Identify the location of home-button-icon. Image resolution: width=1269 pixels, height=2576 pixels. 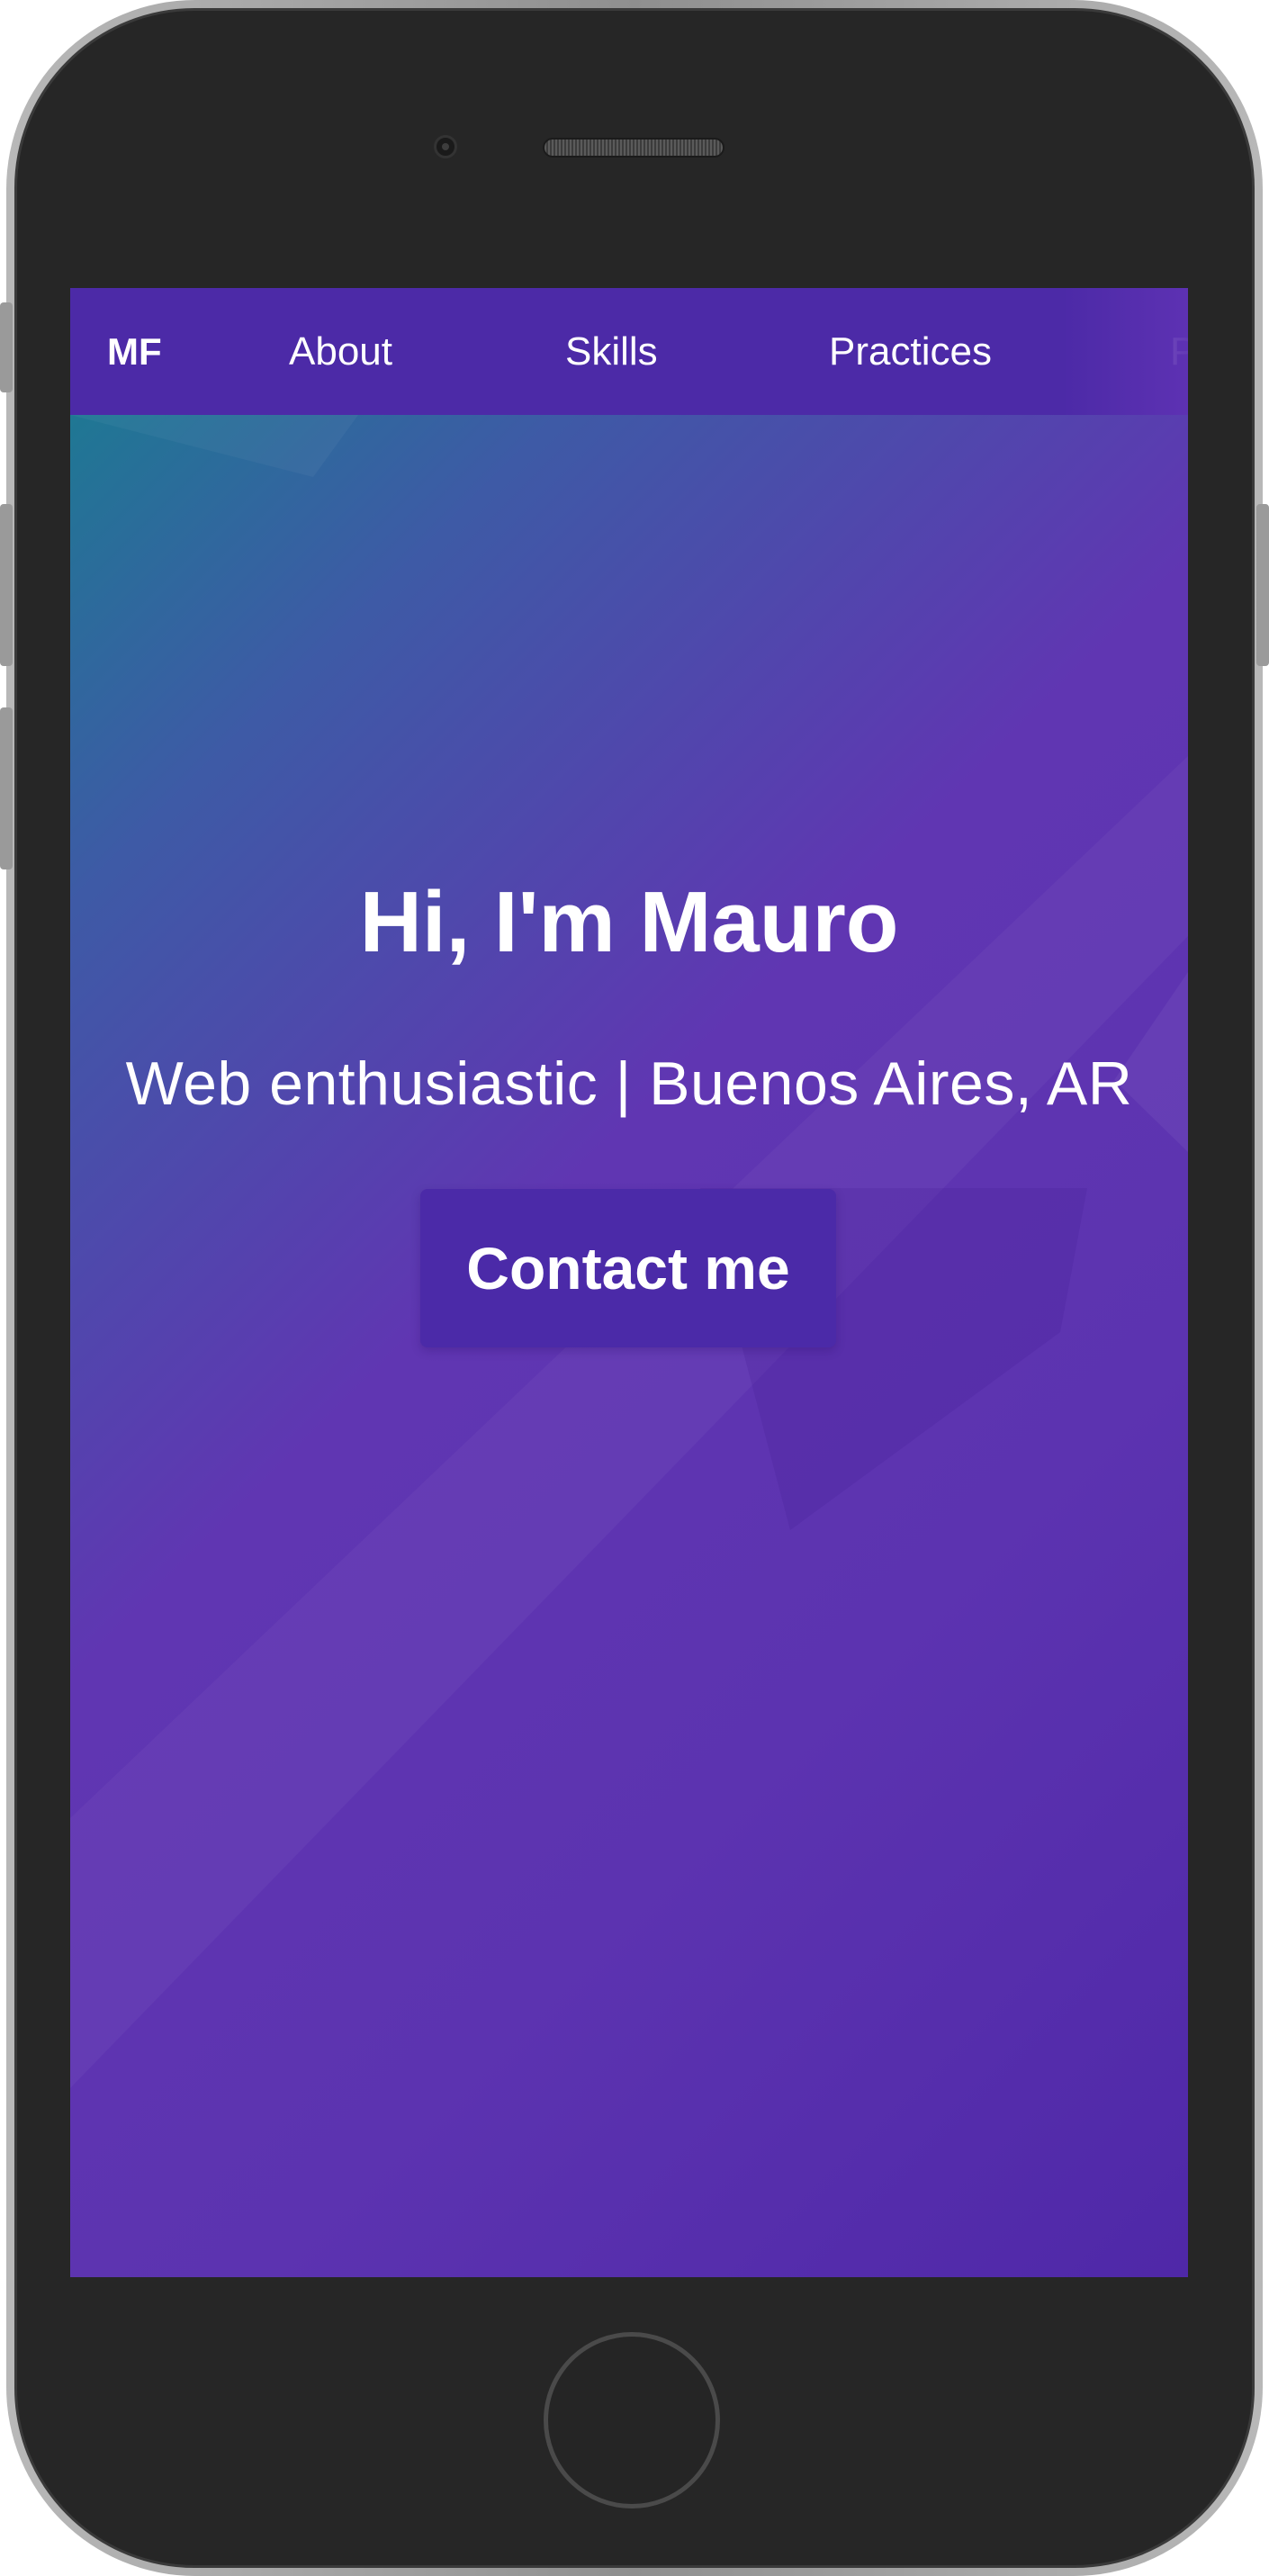
(632, 2420).